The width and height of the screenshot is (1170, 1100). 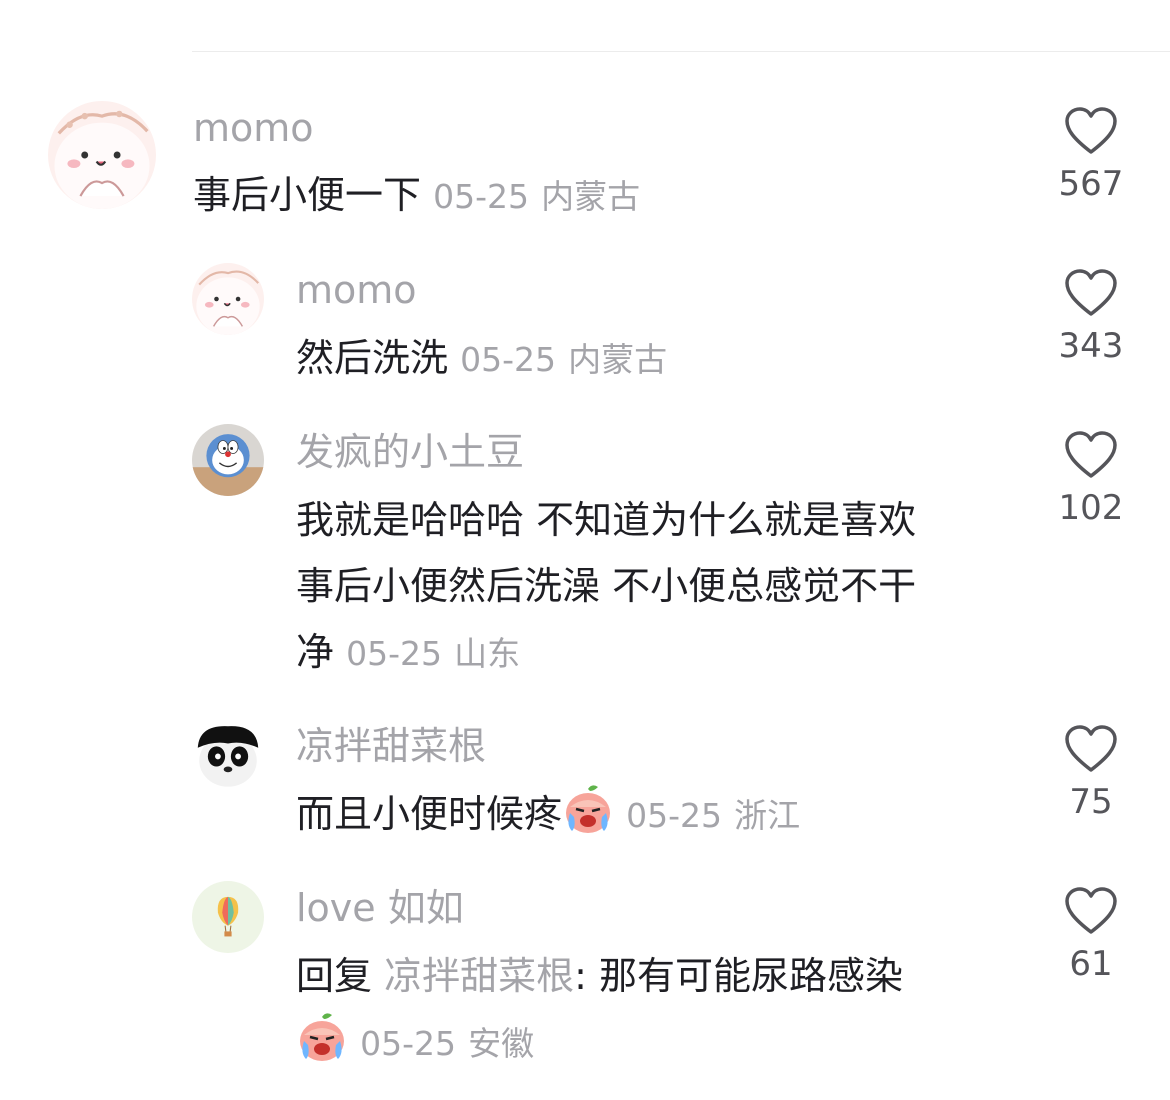 What do you see at coordinates (1091, 935) in the screenshot?
I see `like-button: 61` at bounding box center [1091, 935].